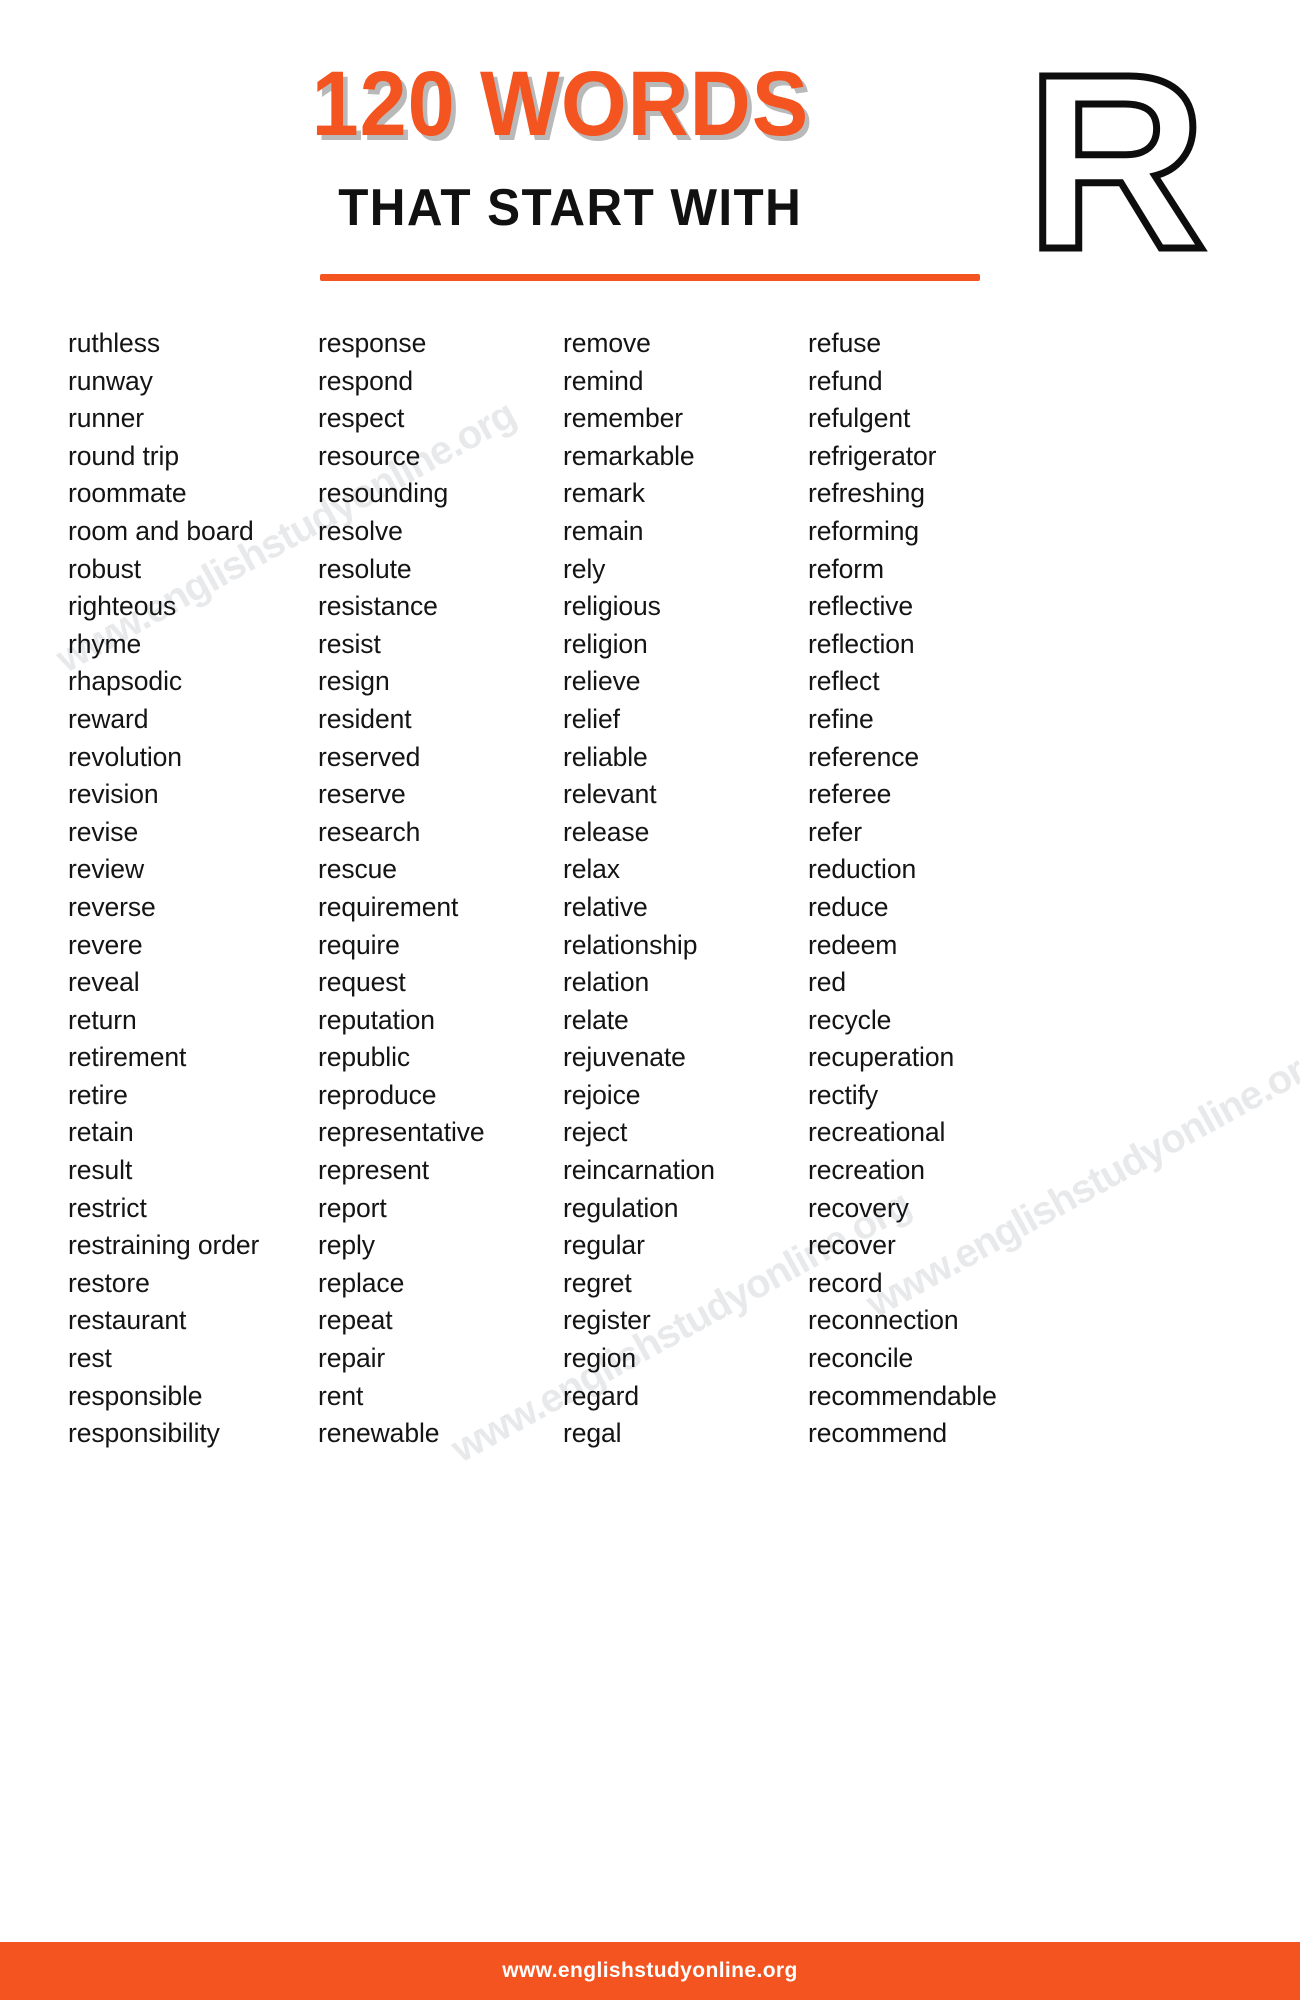 The height and width of the screenshot is (2000, 1300). What do you see at coordinates (845, 380) in the screenshot?
I see `word-item: refund` at bounding box center [845, 380].